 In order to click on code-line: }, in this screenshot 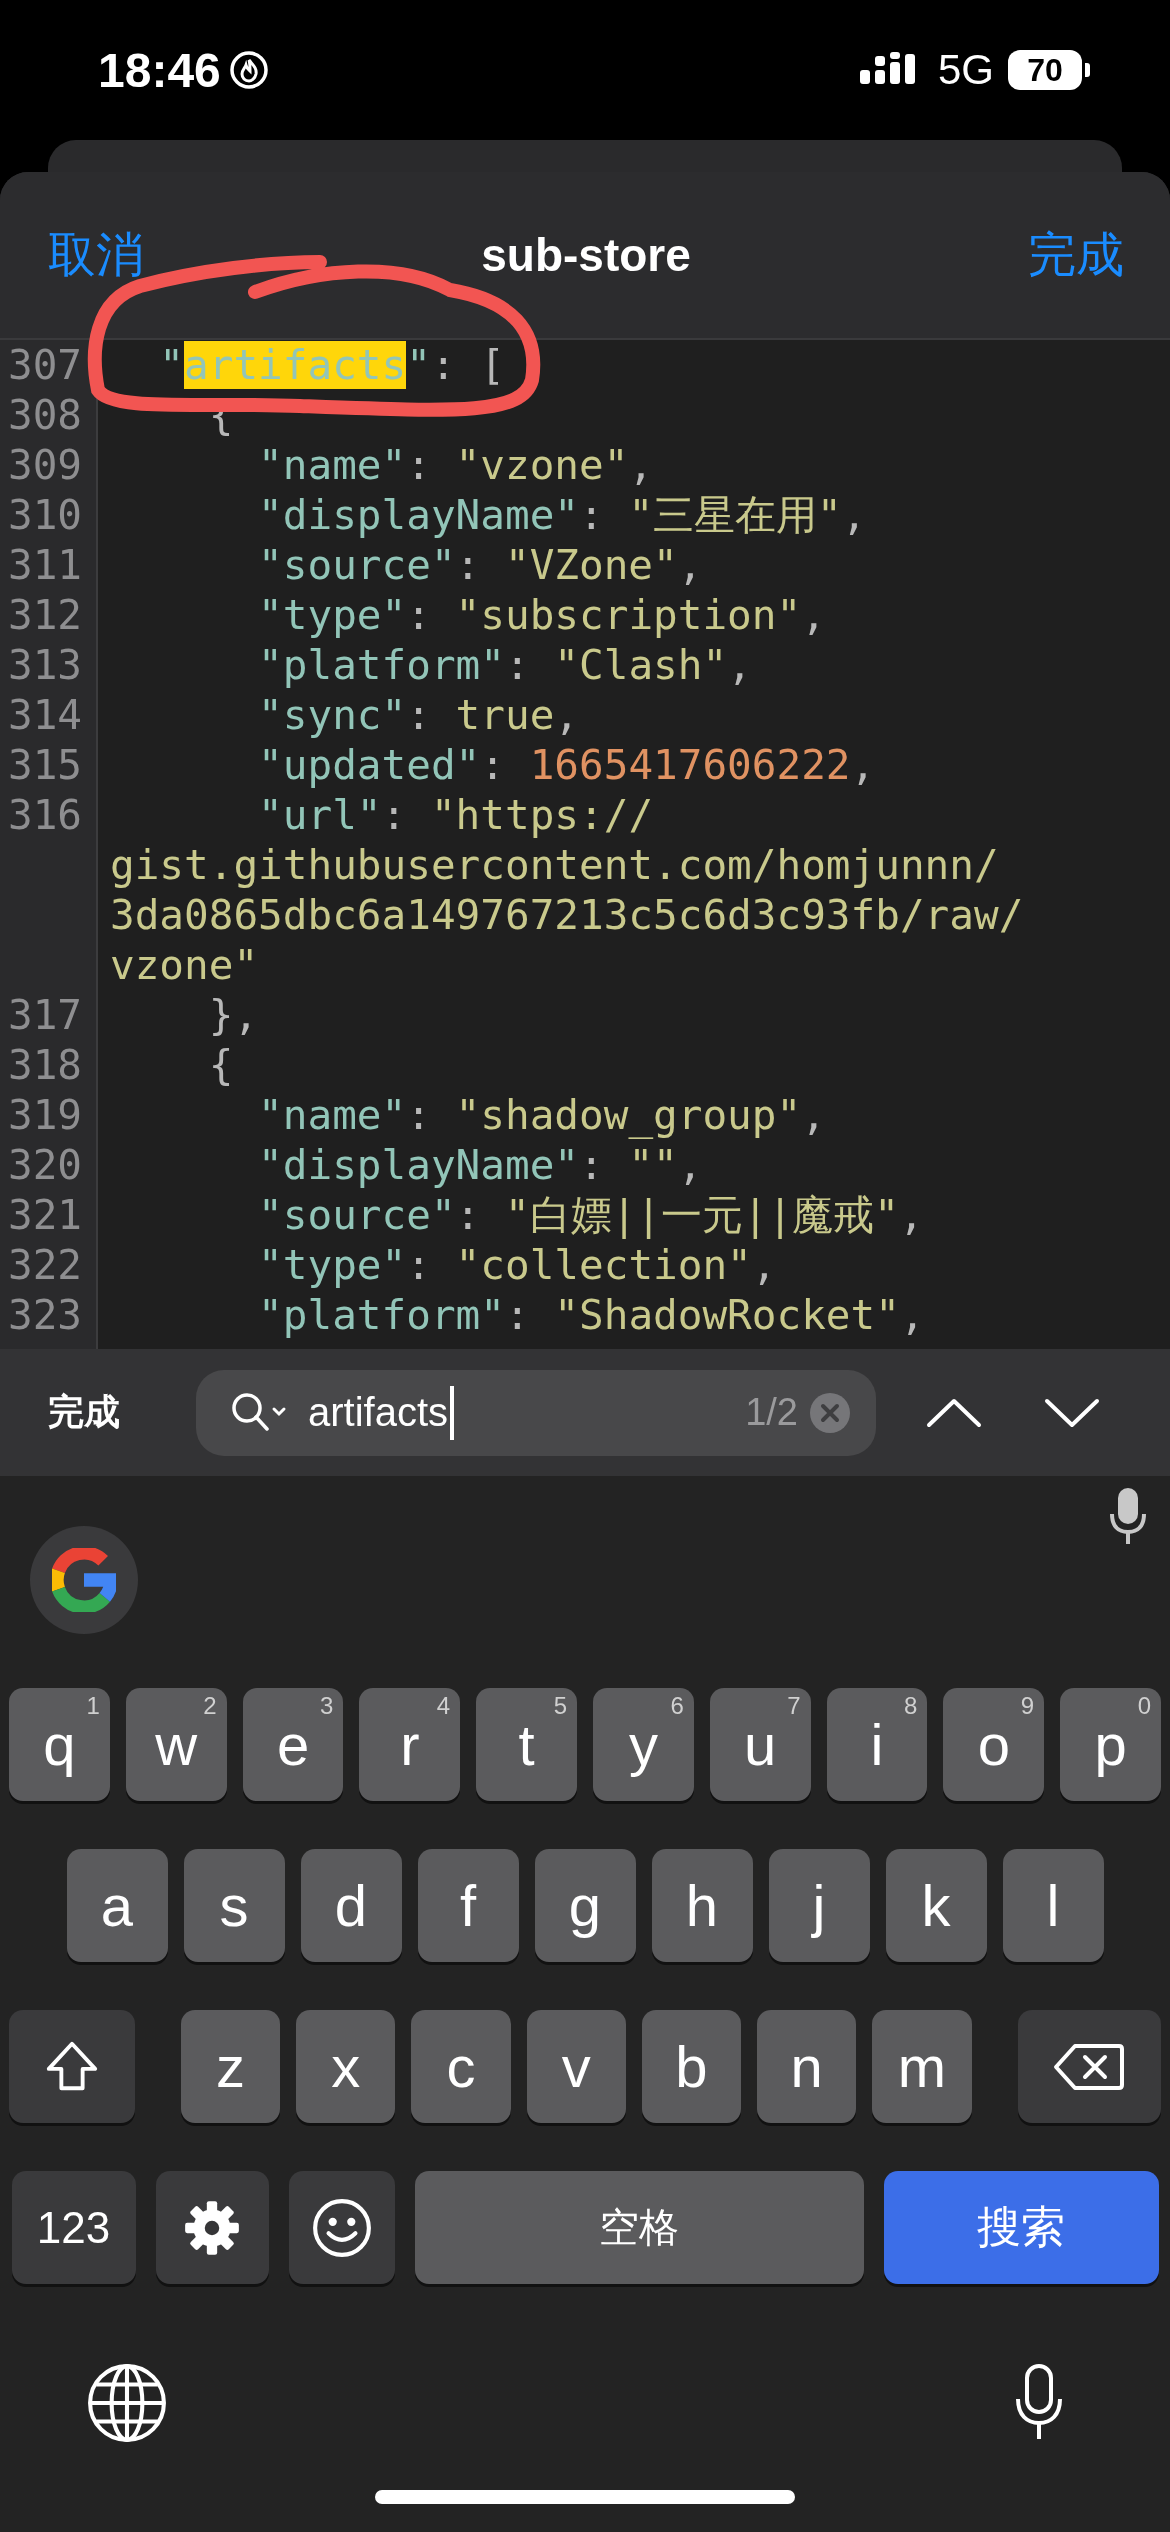, I will do `click(233, 1015)`.